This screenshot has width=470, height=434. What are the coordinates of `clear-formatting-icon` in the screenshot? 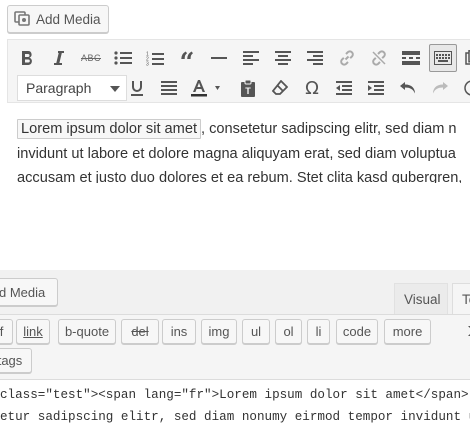 It's located at (280, 88).